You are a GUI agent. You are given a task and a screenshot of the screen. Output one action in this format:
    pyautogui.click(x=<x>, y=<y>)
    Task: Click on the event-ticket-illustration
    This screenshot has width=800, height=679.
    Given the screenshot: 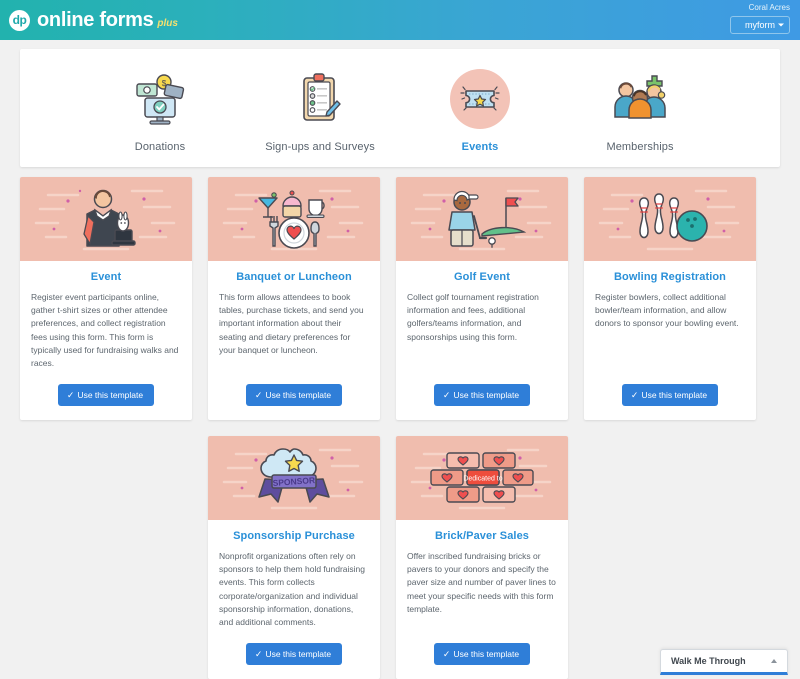 What is the action you would take?
    pyautogui.click(x=480, y=99)
    